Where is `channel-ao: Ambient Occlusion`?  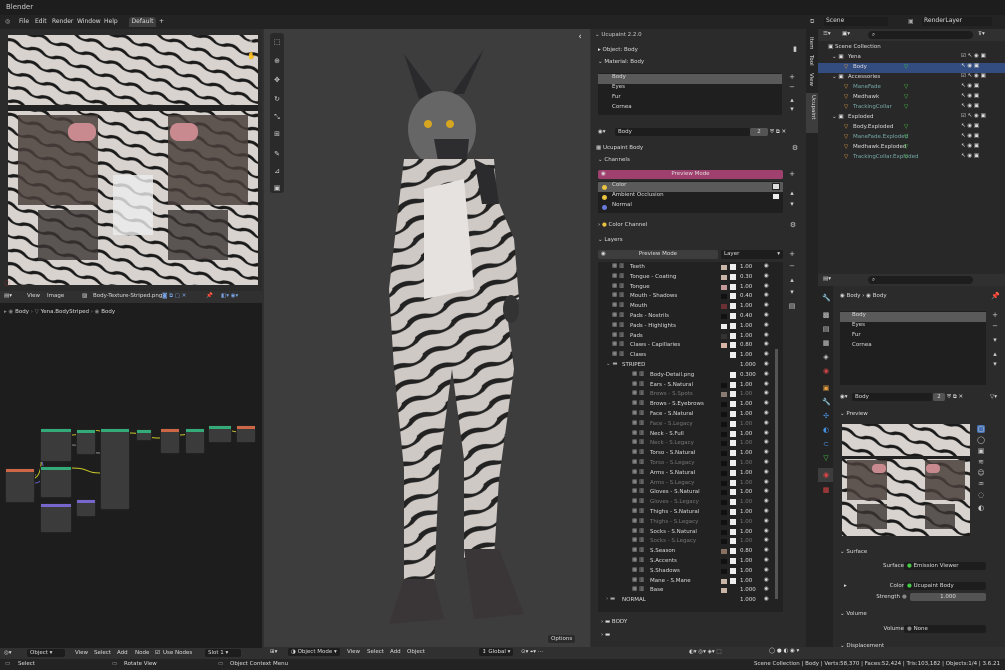 channel-ao: Ambient Occlusion is located at coordinates (631, 197).